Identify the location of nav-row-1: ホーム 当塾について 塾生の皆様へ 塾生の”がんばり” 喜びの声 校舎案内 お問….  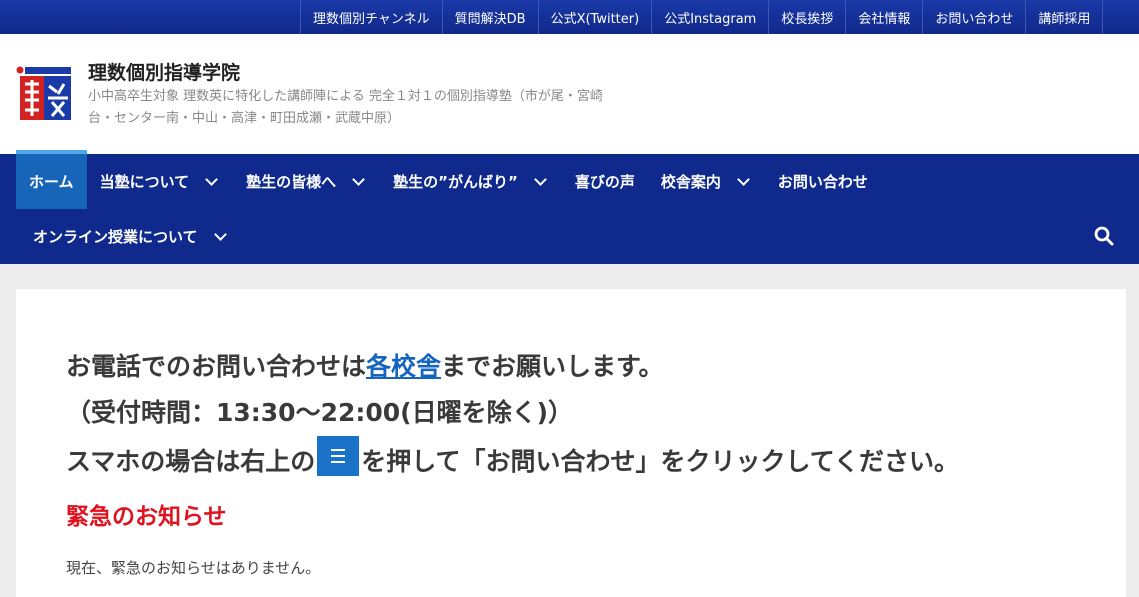
(448, 179).